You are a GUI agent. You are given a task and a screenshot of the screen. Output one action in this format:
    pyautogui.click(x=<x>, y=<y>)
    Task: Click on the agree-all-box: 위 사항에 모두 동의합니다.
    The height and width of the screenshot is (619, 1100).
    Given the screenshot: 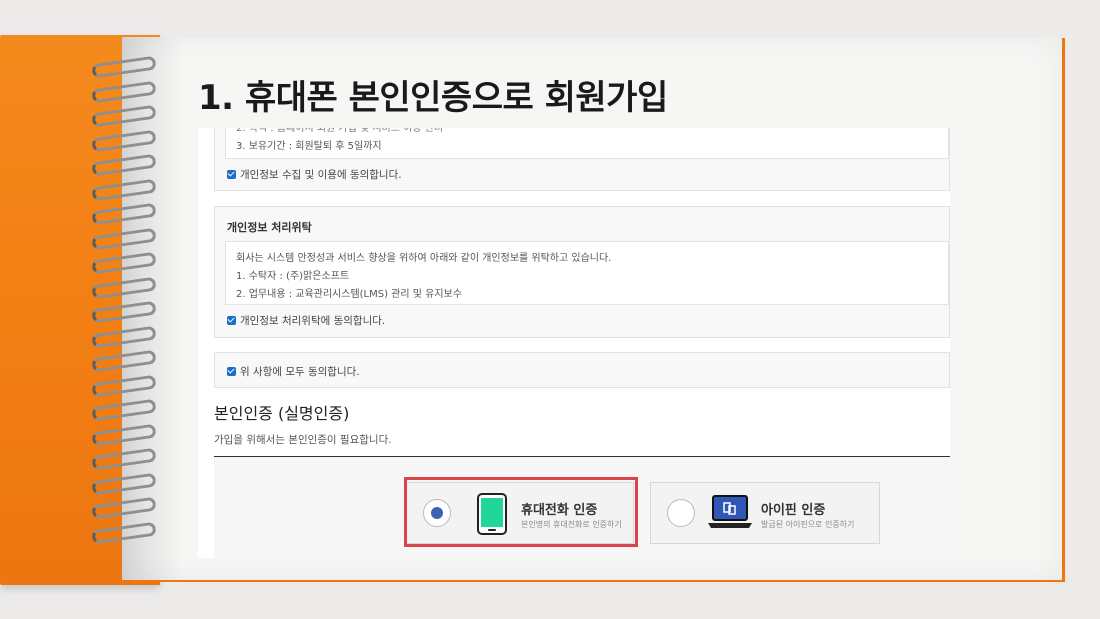 What is the action you would take?
    pyautogui.click(x=582, y=370)
    